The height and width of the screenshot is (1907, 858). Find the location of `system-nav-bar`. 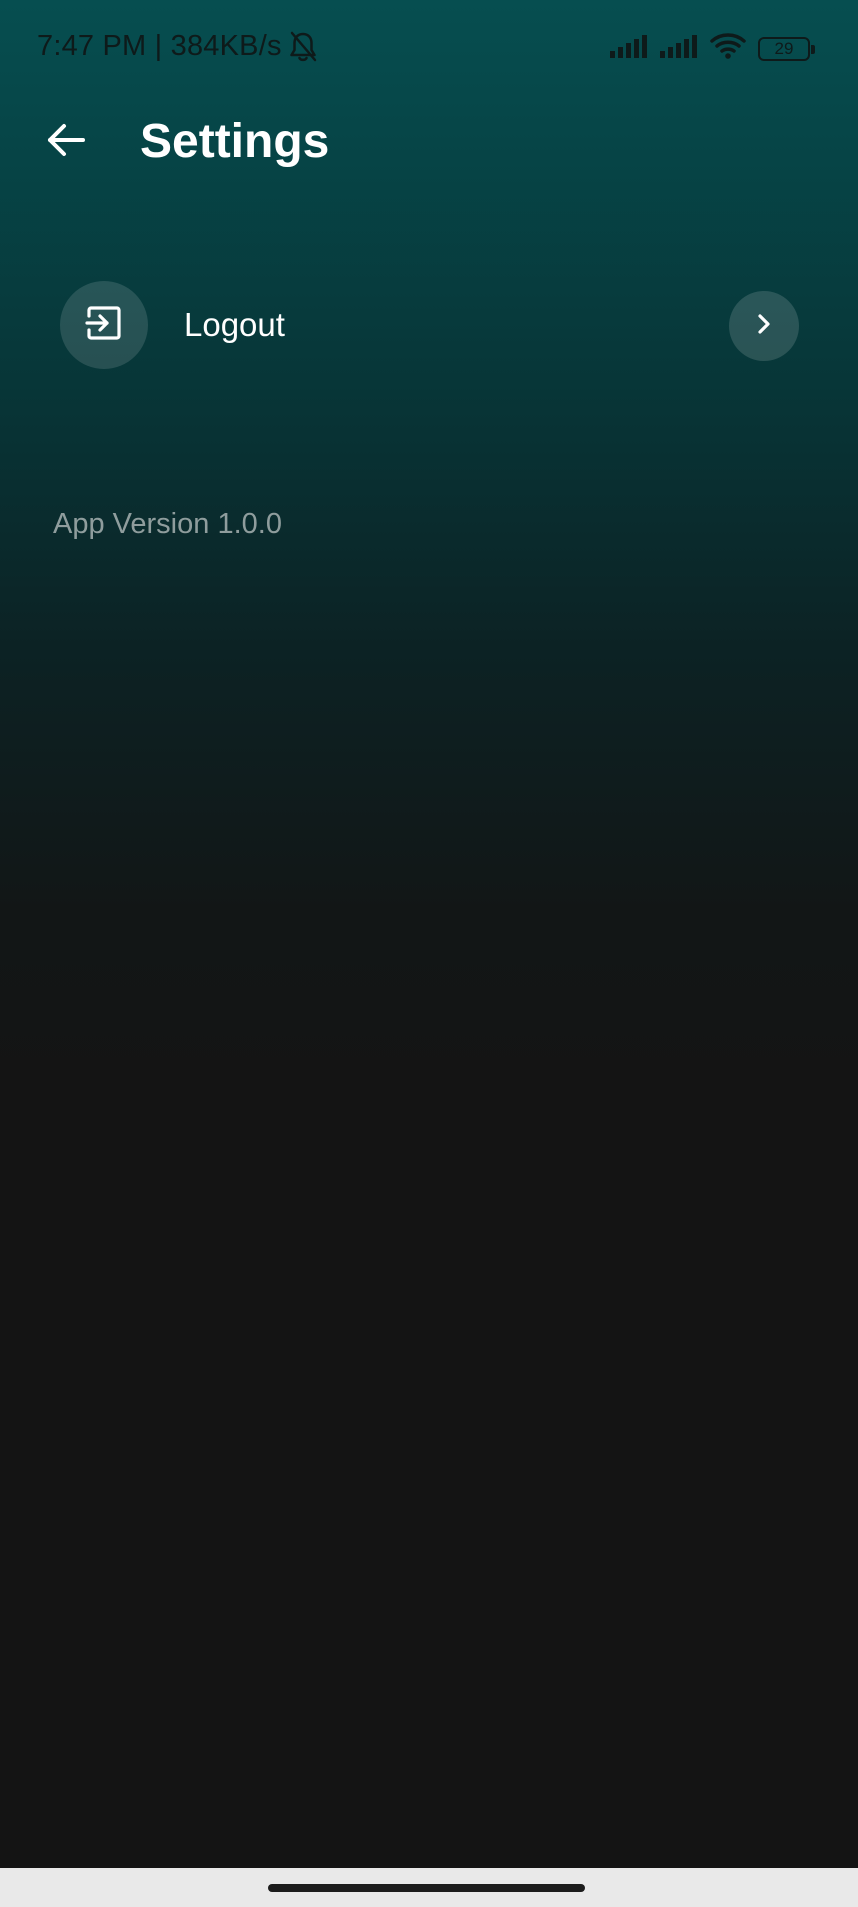

system-nav-bar is located at coordinates (429, 1887).